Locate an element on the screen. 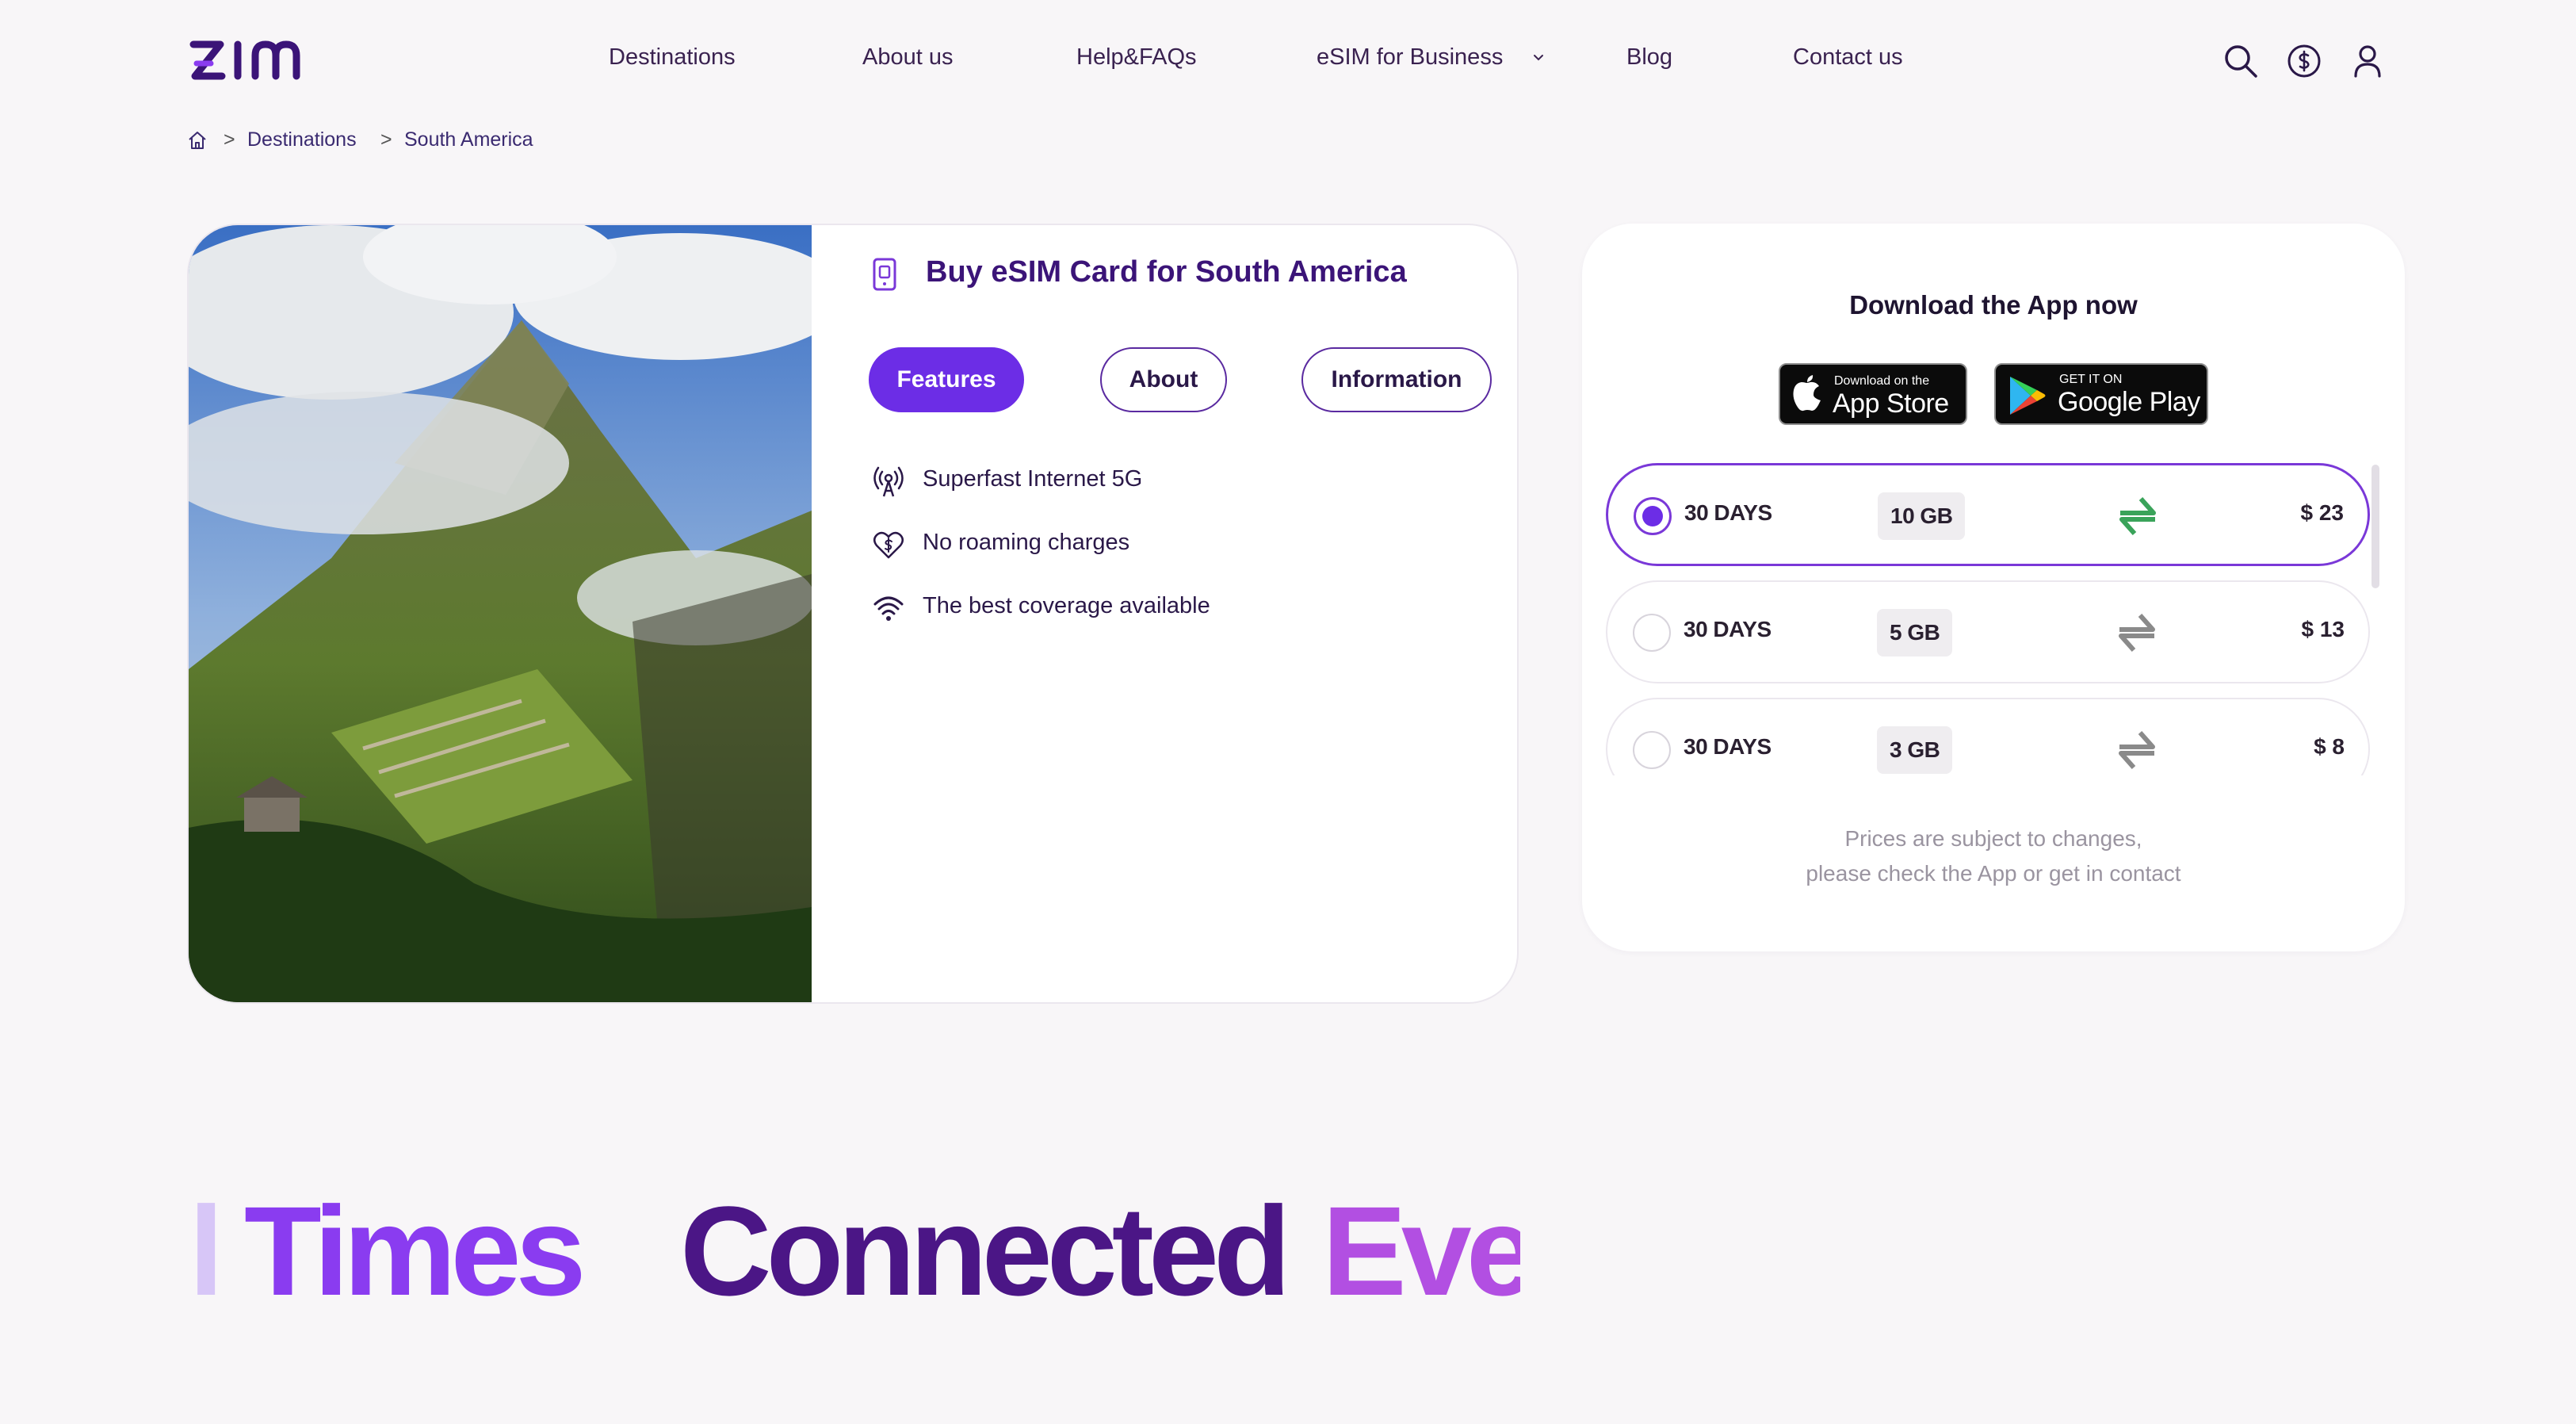  marquee-word: Times is located at coordinates (415, 1251).